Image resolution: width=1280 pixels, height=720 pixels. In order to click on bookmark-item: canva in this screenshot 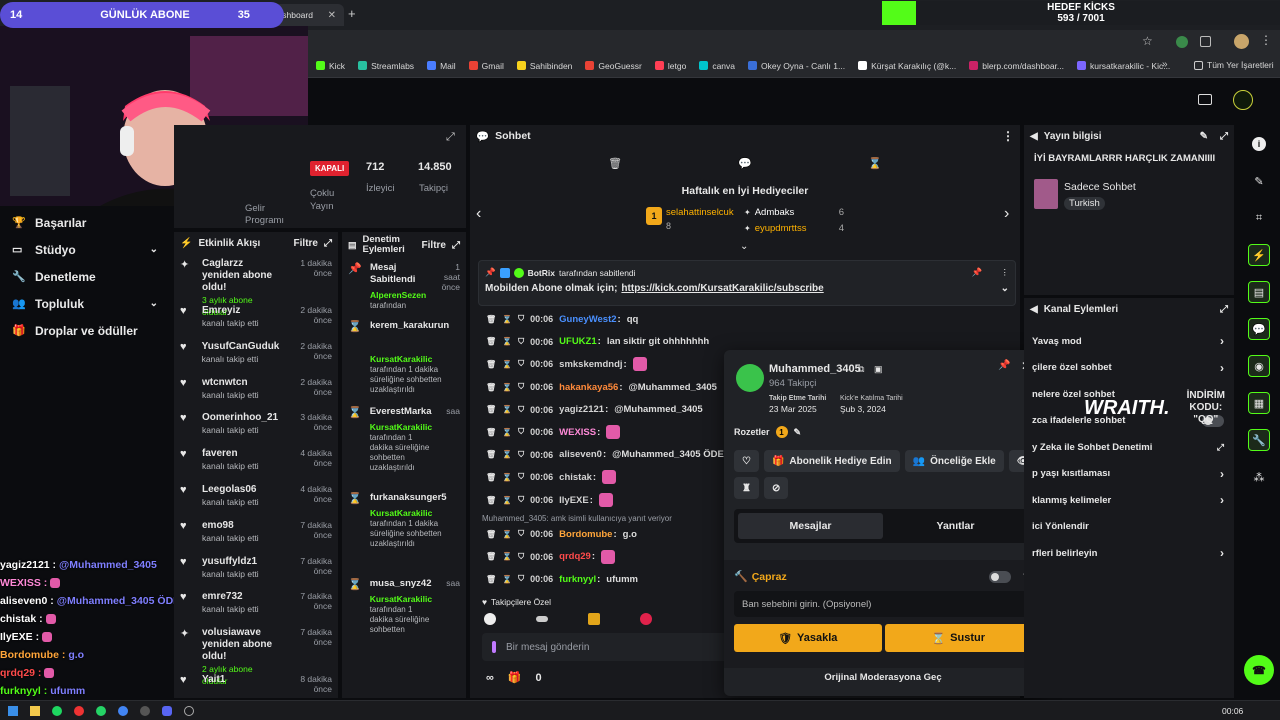, I will do `click(717, 66)`.